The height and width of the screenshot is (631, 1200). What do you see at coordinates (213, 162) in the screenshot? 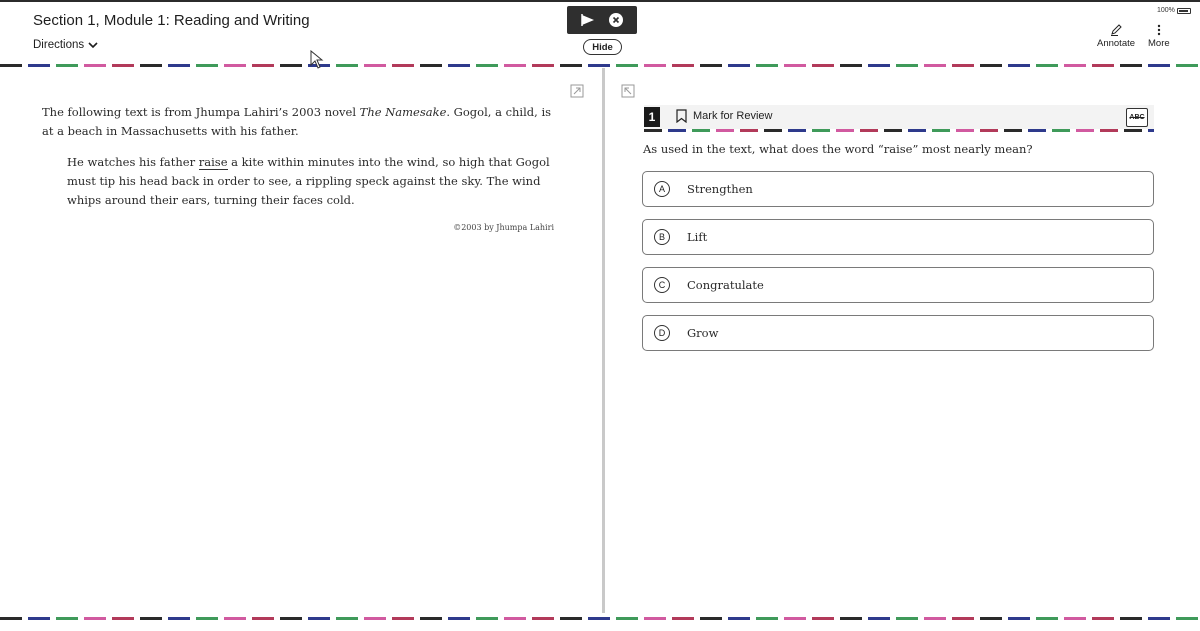
I see `keyword-raise: raise` at bounding box center [213, 162].